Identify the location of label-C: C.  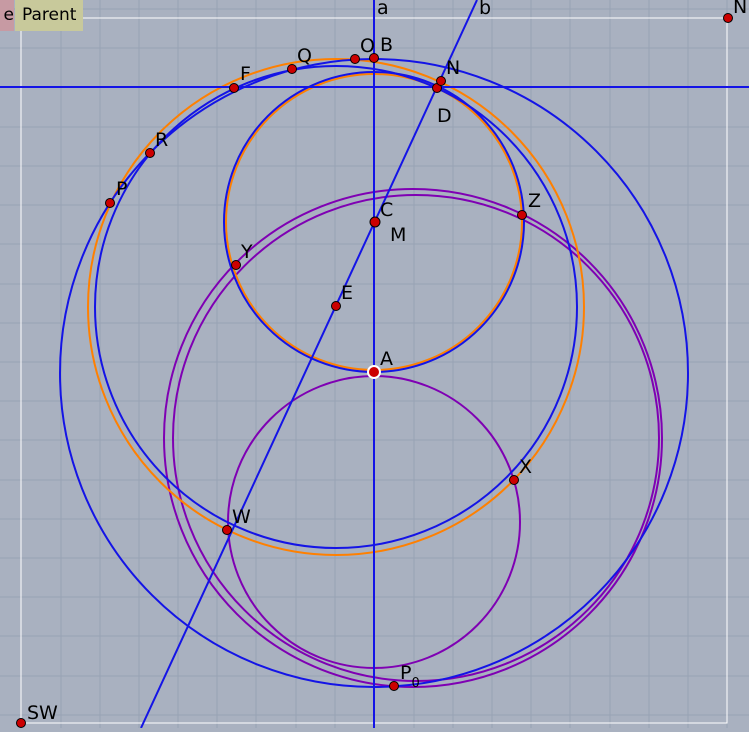
(386, 210).